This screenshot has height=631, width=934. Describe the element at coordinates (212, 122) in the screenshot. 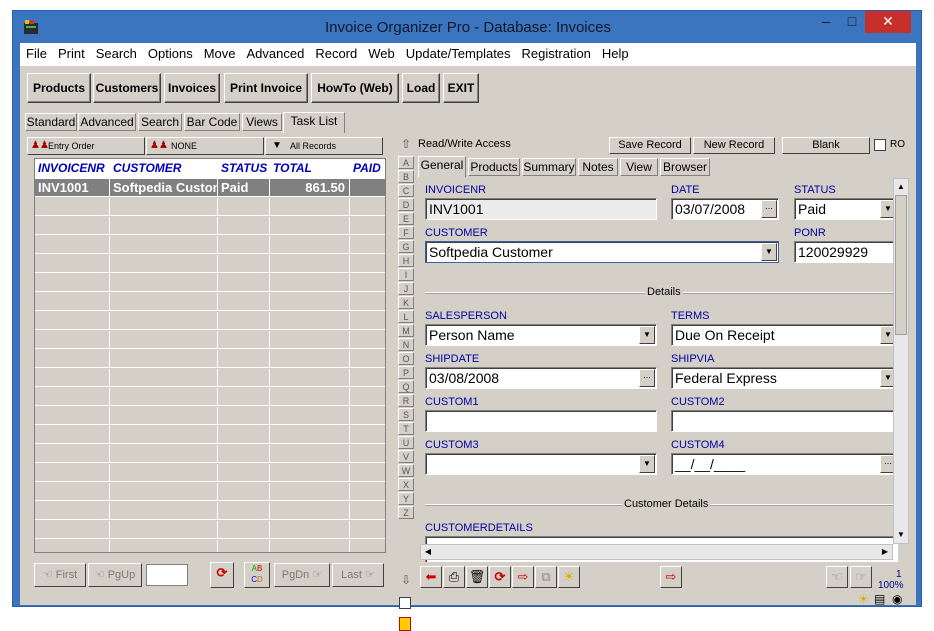

I see `tab-bar-code: Bar Code` at that location.